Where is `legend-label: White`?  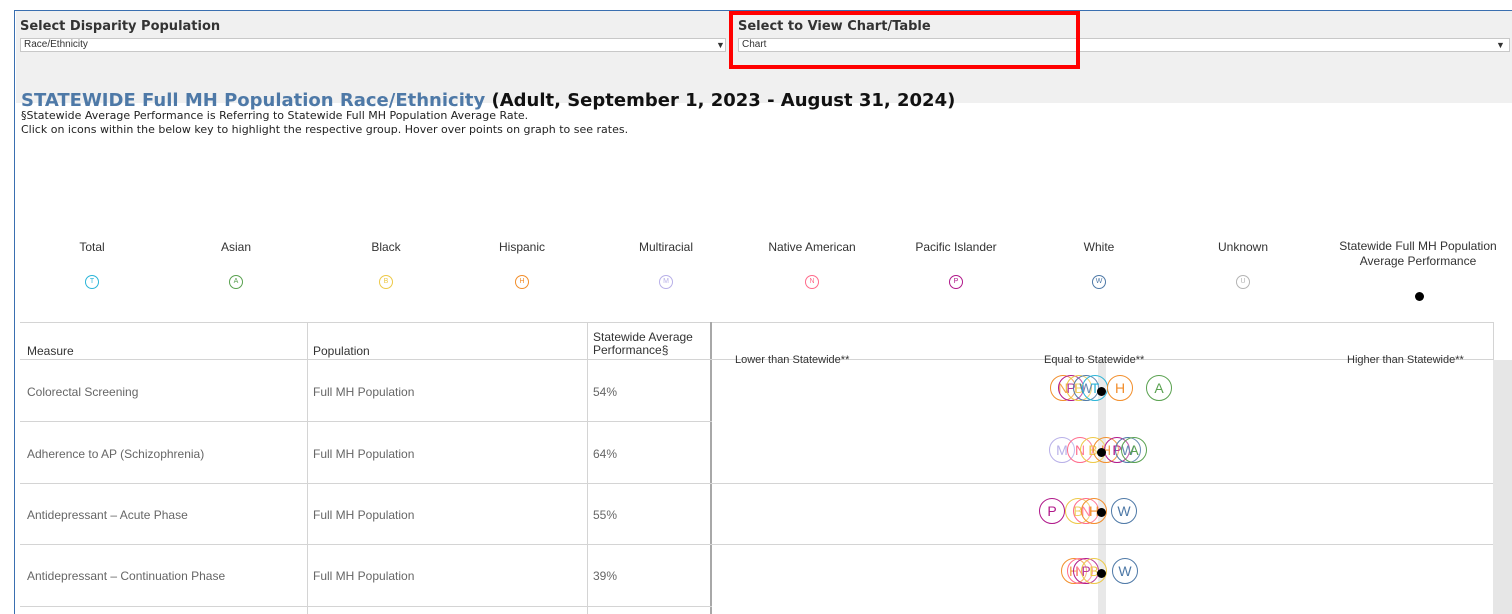
legend-label: White is located at coordinates (1099, 247).